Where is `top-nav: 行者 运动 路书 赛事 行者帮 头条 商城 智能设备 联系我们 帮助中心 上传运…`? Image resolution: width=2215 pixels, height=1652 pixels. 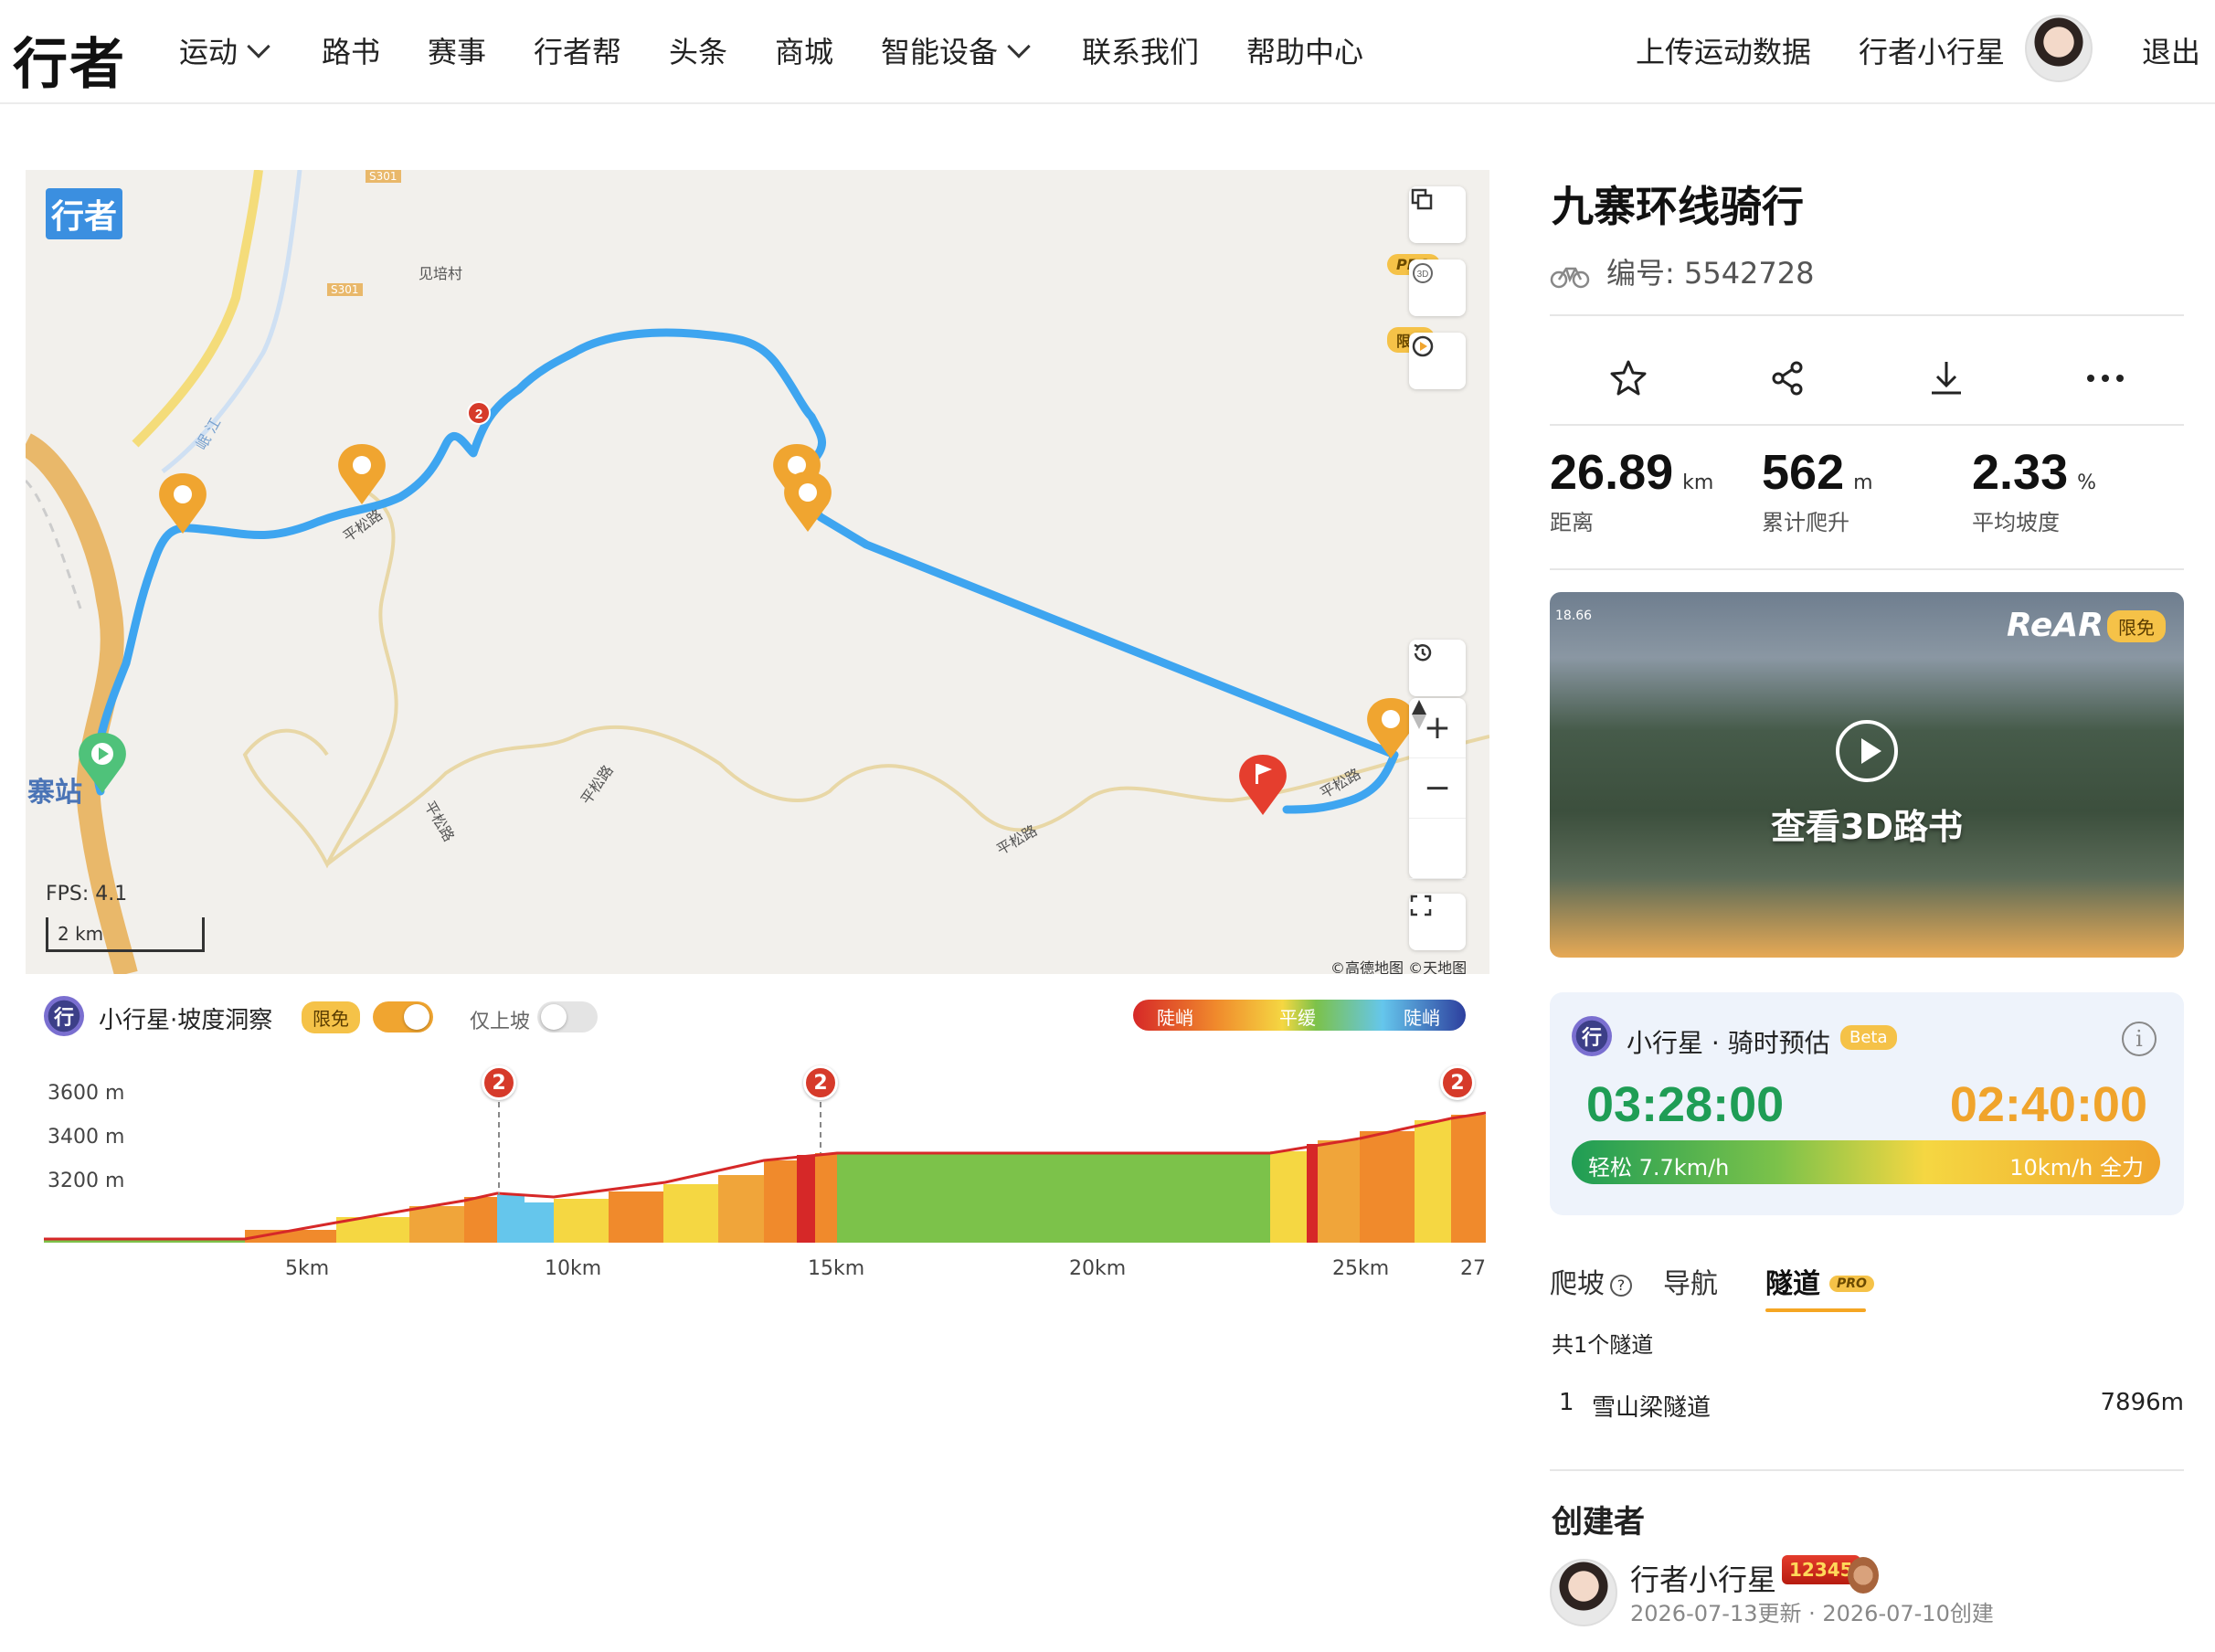
top-nav: 行者 运动 路书 赛事 行者帮 头条 商城 智能设备 联系我们 帮助中心 上传运… is located at coordinates (1107, 52).